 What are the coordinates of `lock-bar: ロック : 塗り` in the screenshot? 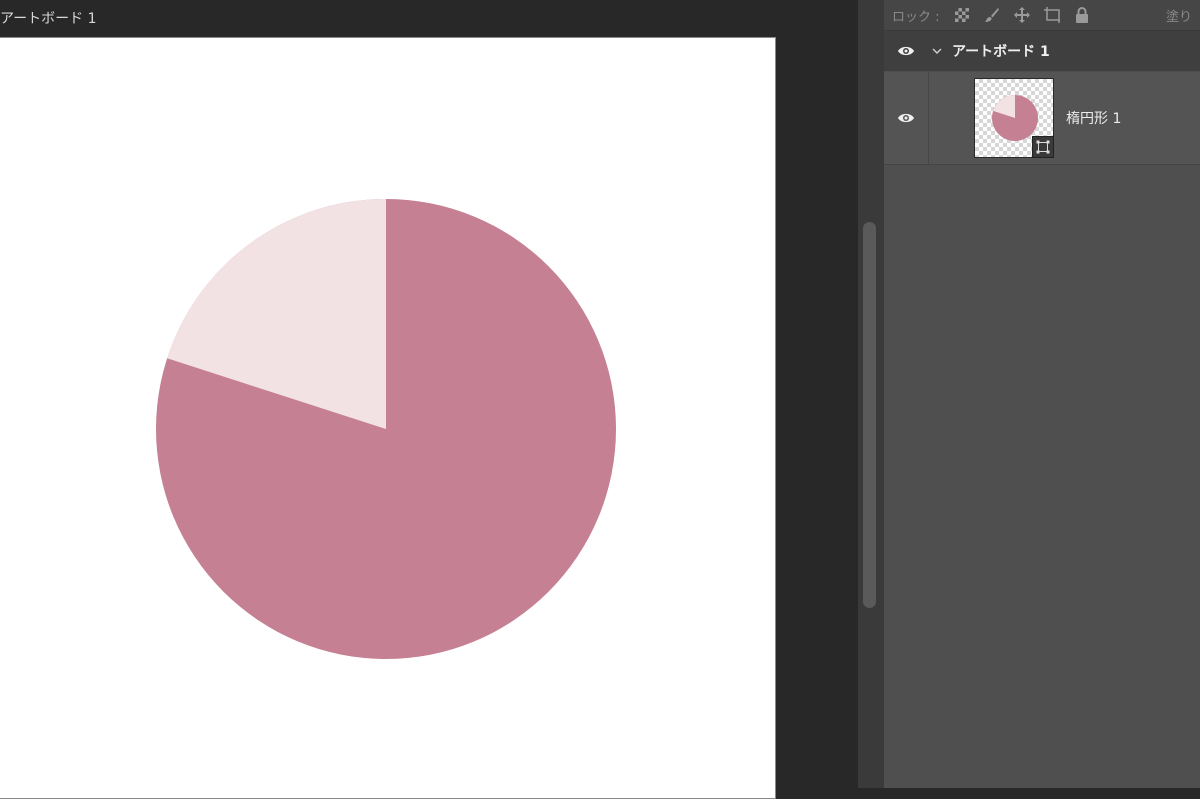 It's located at (1042, 15).